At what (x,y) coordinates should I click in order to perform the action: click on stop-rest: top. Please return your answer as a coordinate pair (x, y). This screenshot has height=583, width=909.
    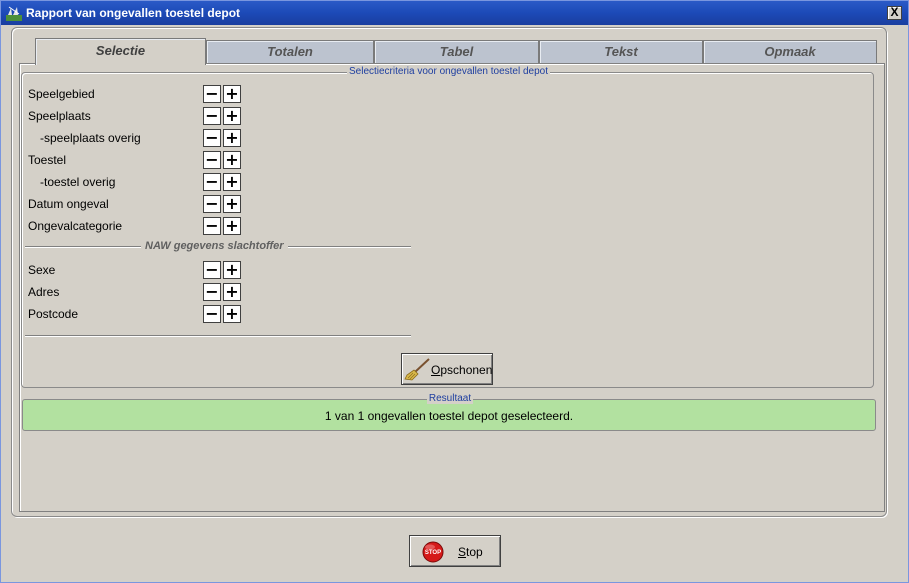
    Looking at the image, I should click on (474, 552).